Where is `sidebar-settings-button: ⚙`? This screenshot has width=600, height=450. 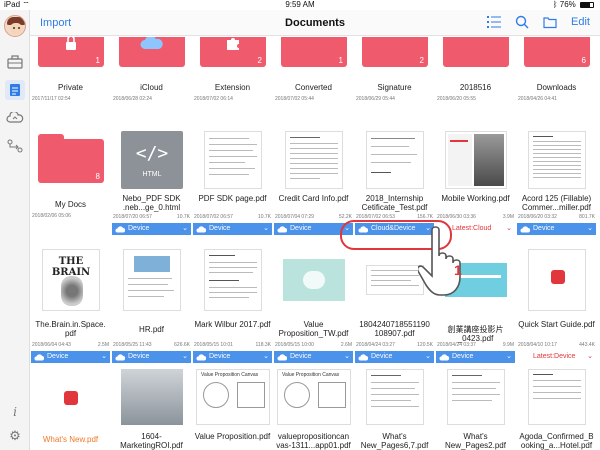 sidebar-settings-button: ⚙ is located at coordinates (15, 436).